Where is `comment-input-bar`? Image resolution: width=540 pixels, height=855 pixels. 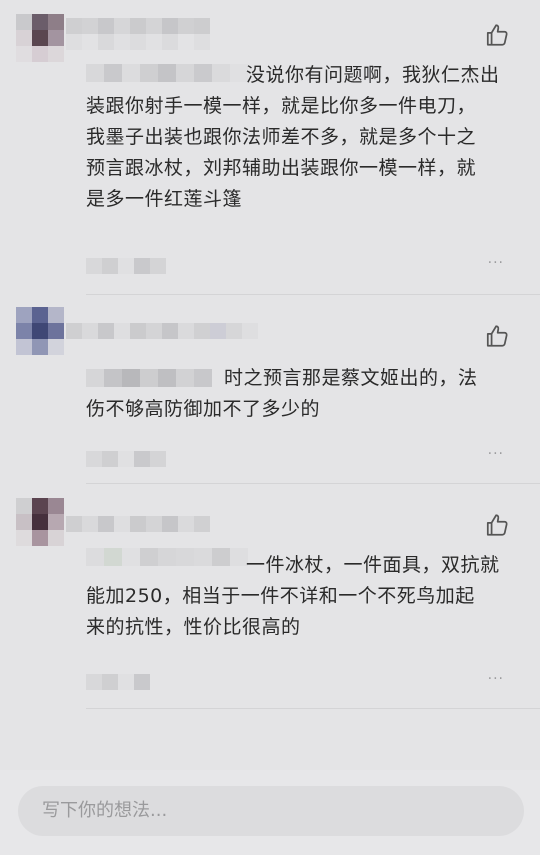
comment-input-bar is located at coordinates (270, 812).